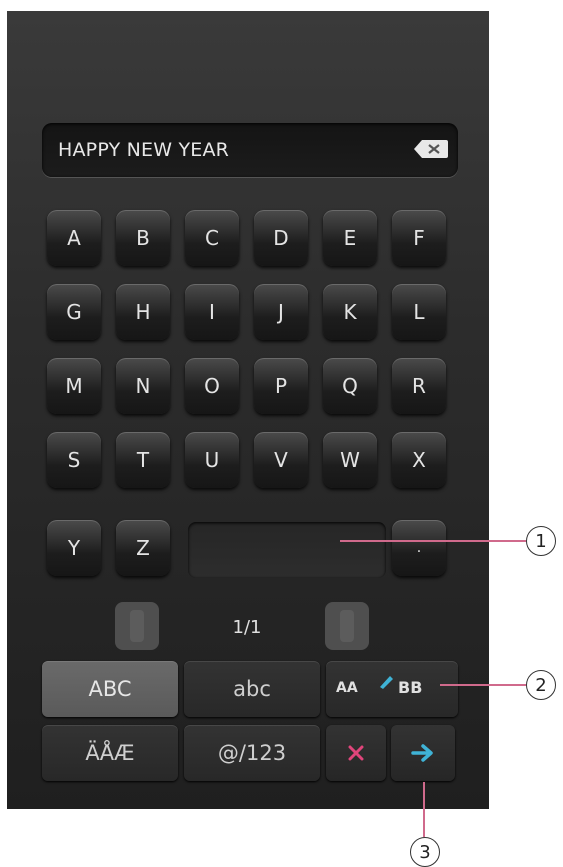 The image size is (563, 867). Describe the element at coordinates (212, 238) in the screenshot. I see `key-c: C` at that location.